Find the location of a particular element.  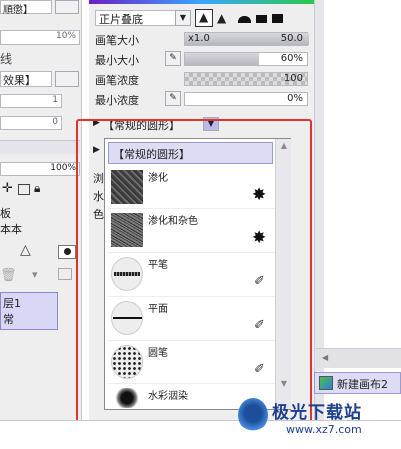

tip-flat-icon is located at coordinates (262, 18).